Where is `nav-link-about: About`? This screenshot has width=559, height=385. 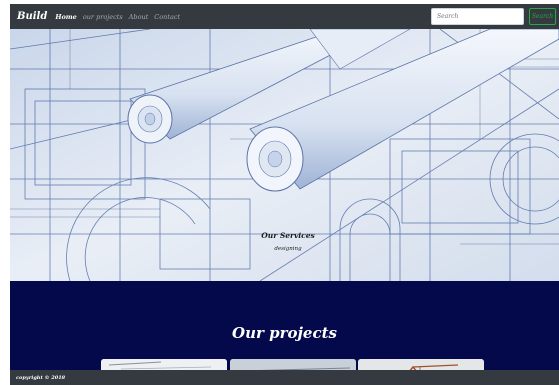
nav-link-about: About is located at coordinates (139, 17).